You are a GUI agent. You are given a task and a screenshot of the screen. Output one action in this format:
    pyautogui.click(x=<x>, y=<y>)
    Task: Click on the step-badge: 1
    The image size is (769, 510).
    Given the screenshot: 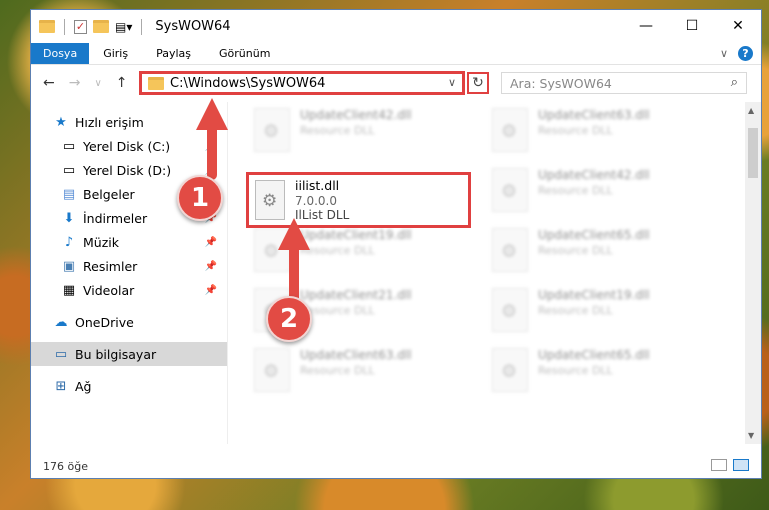 What is the action you would take?
    pyautogui.click(x=200, y=198)
    